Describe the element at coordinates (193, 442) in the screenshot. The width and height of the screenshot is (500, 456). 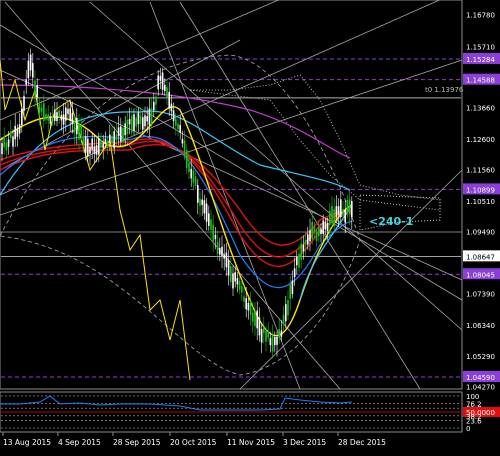
I see `time-tick-label: 20 Oct 2015` at that location.